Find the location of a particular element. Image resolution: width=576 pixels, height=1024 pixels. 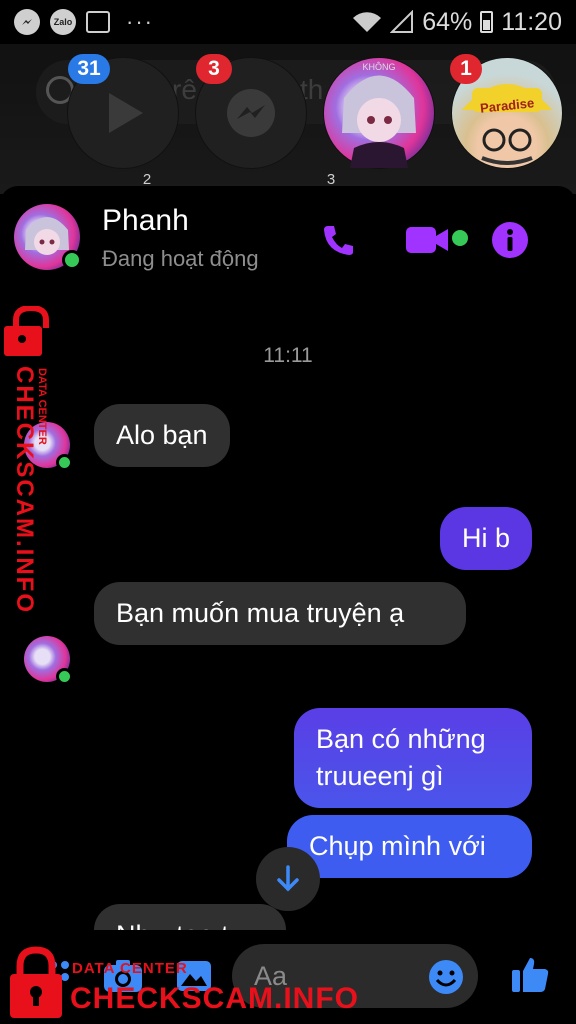

conversation-header: Phanh Đang hoạt động is located at coordinates (288, 236).